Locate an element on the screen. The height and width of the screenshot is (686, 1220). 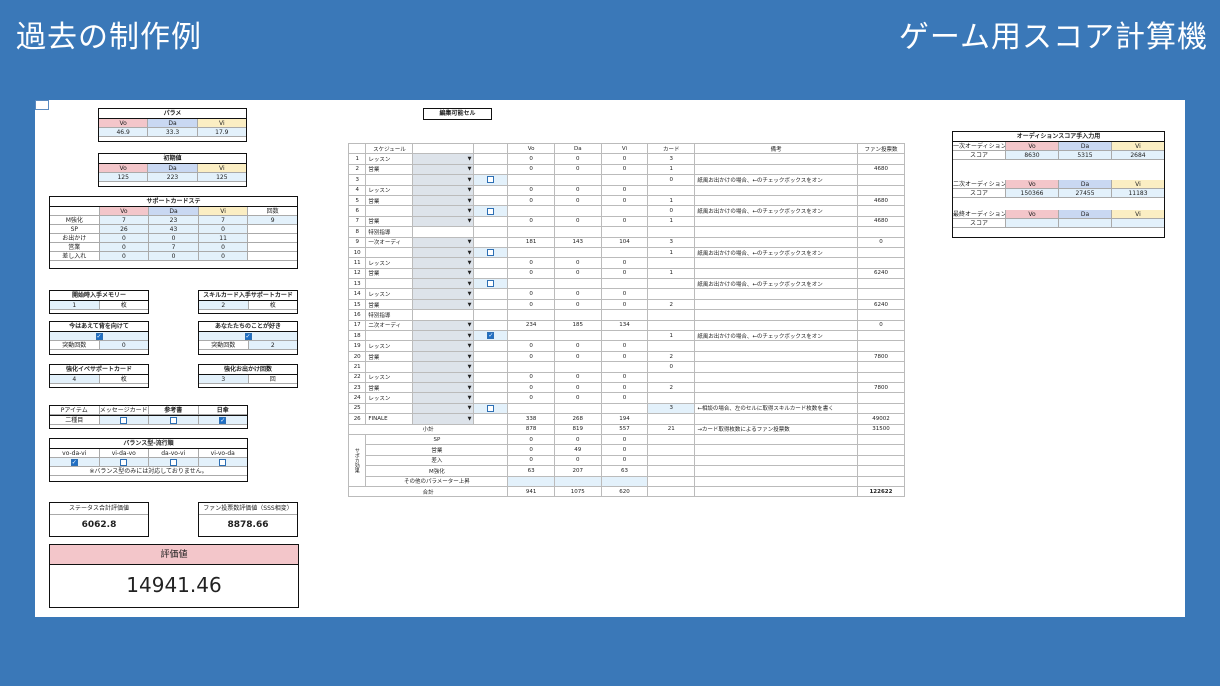
balance-checkbox: ✓ is located at coordinates (75, 462).